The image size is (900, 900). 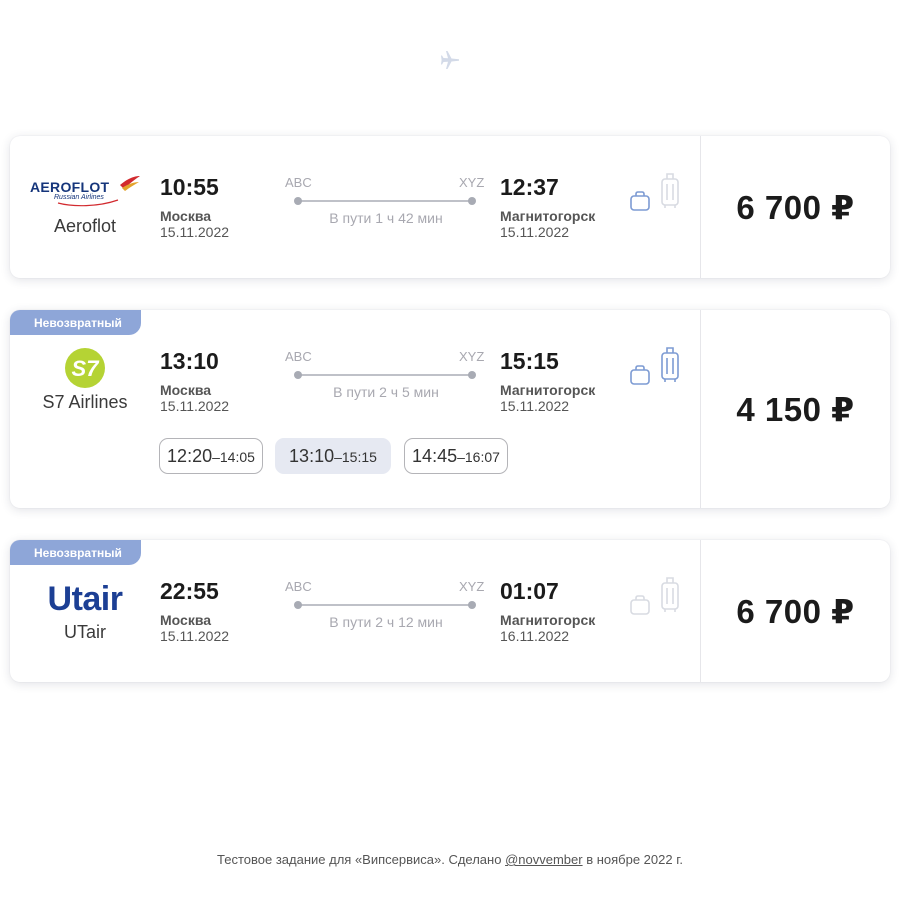 I want to click on airline-name: Aeroflot, so click(x=85, y=226).